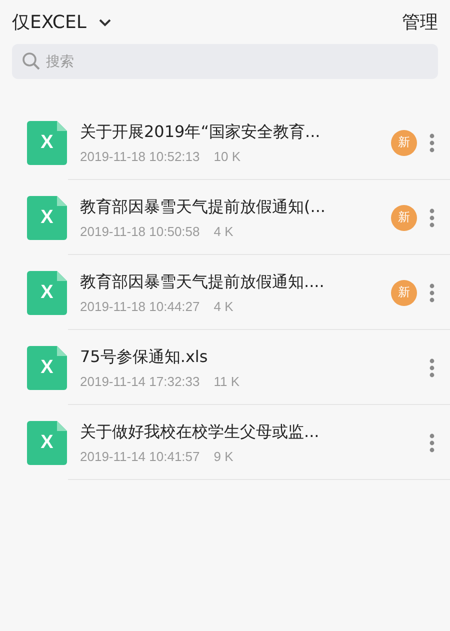 The image size is (450, 631). I want to click on manage-button: 管理, so click(420, 22).